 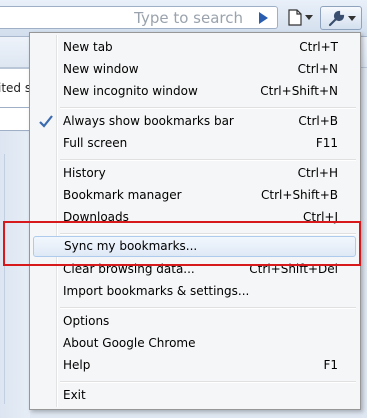 I want to click on menu-item-label: New window, so click(x=101, y=69).